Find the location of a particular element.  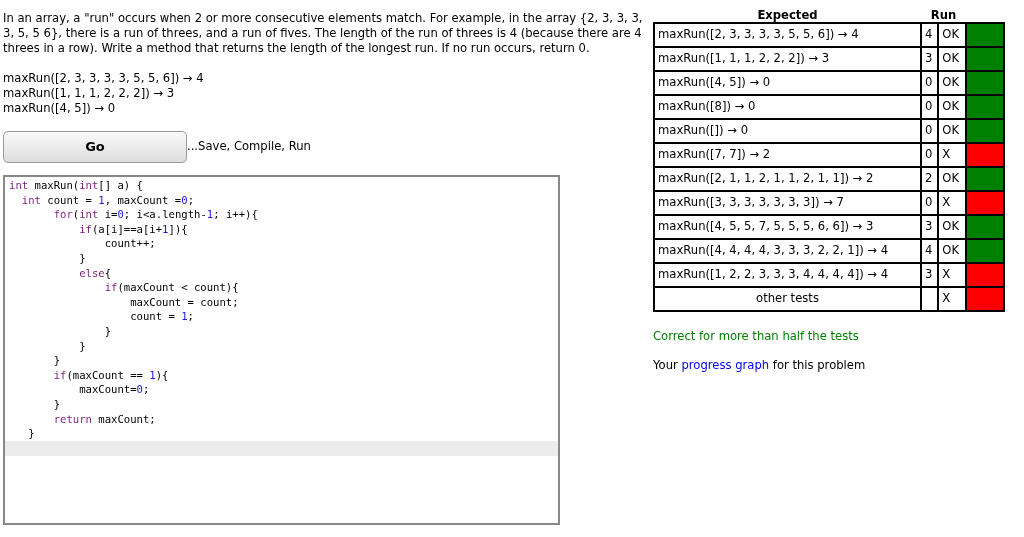

column-header: Expected is located at coordinates (787, 13).